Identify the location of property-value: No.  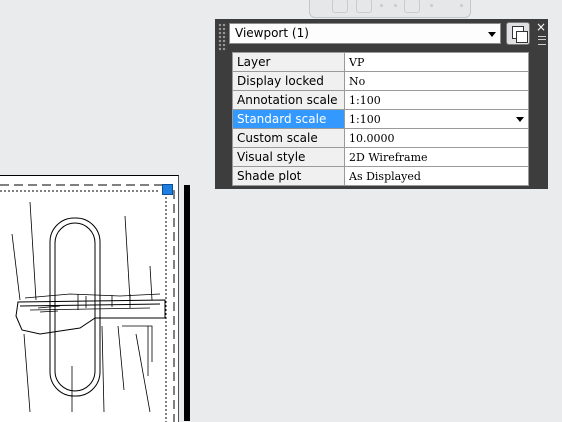
(436, 81).